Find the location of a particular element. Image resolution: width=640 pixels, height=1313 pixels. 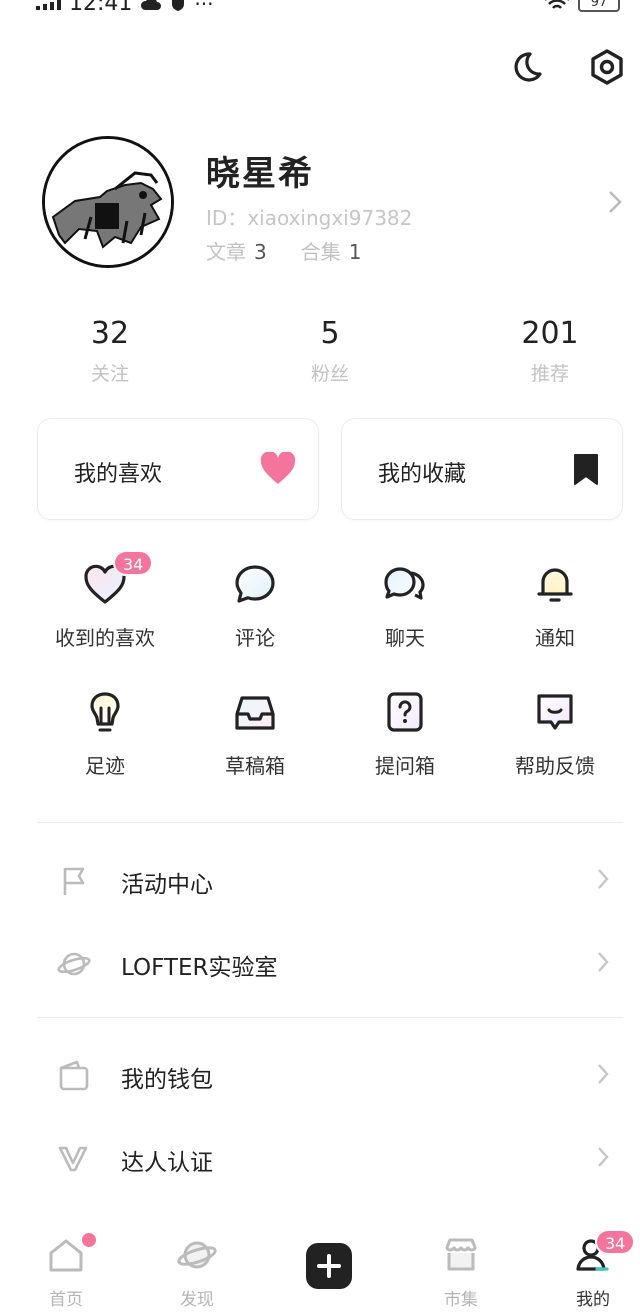

bookmark-icon is located at coordinates (586, 469).